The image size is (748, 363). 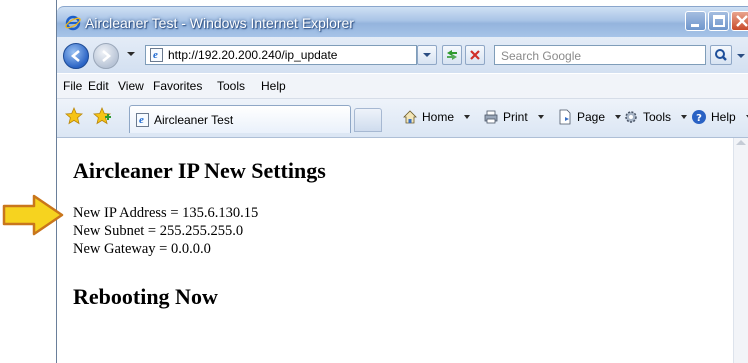 I want to click on page-menu-icon, so click(x=565, y=117).